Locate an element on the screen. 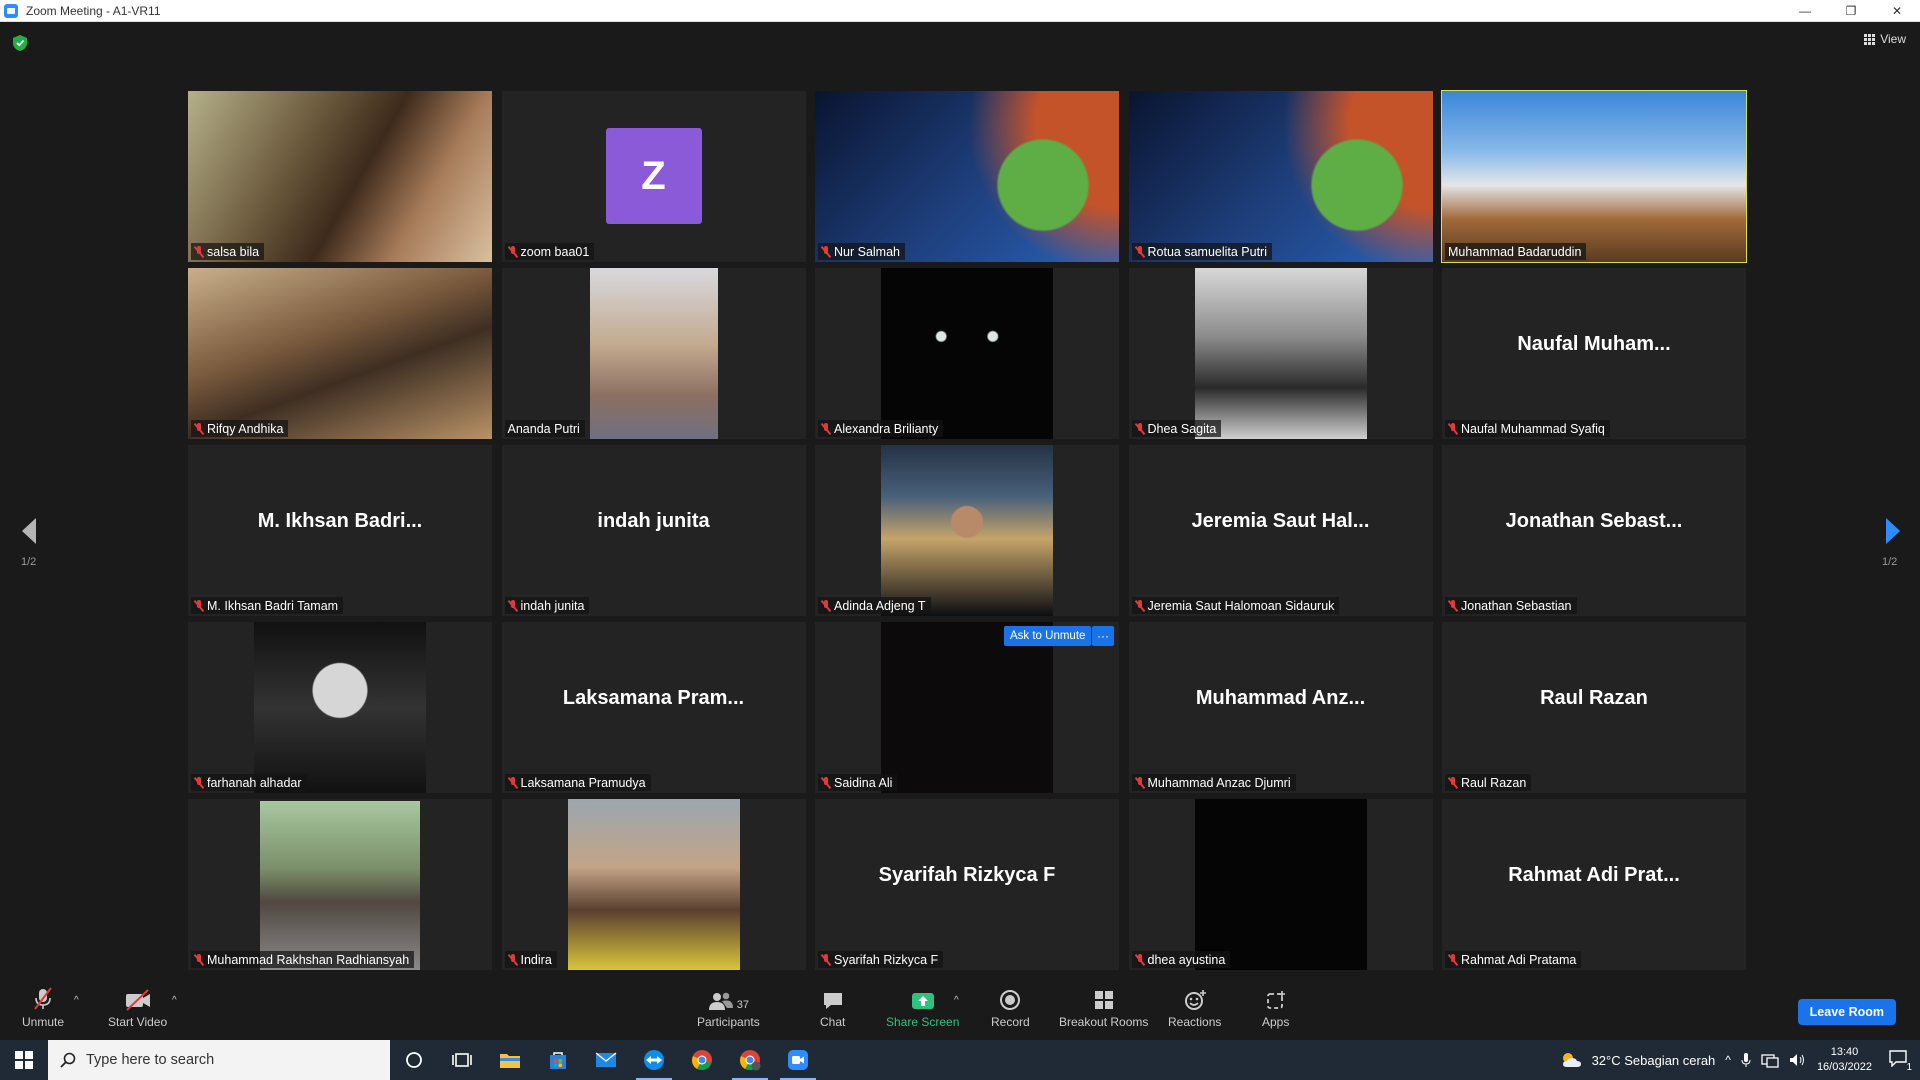  participant-tile: Rifqy Andhika is located at coordinates (340, 353).